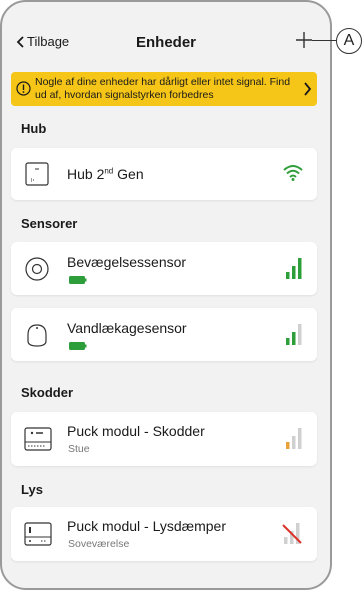 The image size is (364, 590). Describe the element at coordinates (324, 40) in the screenshot. I see `callout-leader-line` at that location.